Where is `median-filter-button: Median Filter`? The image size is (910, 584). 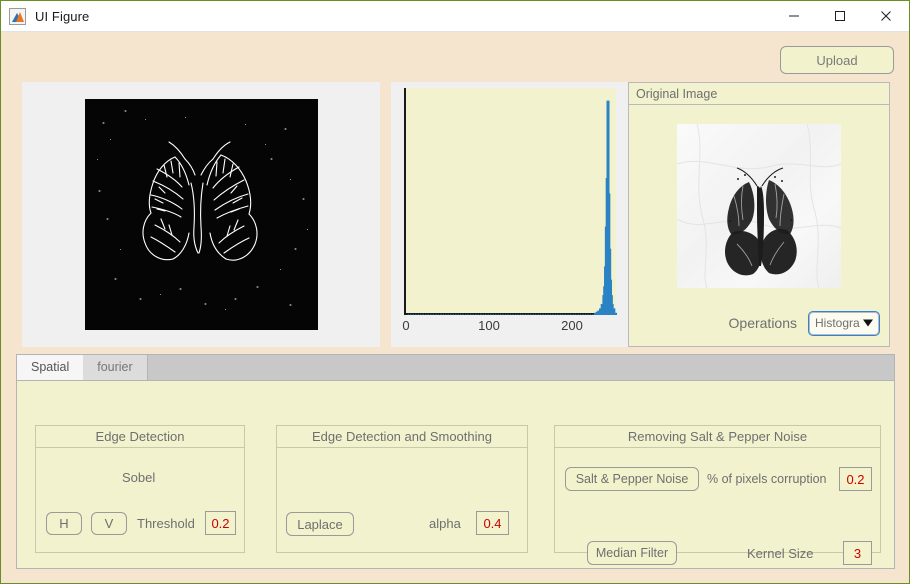
median-filter-button: Median Filter is located at coordinates (632, 553).